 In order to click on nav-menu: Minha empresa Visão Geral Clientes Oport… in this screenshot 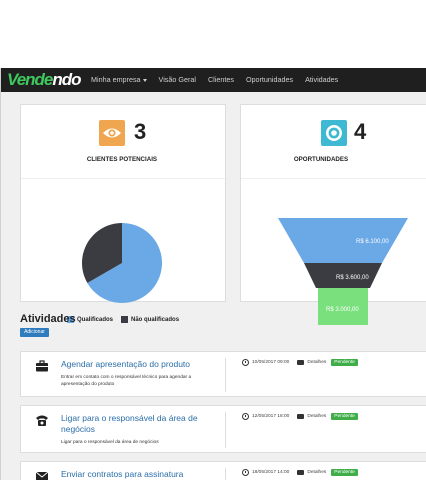, I will do `click(214, 80)`.